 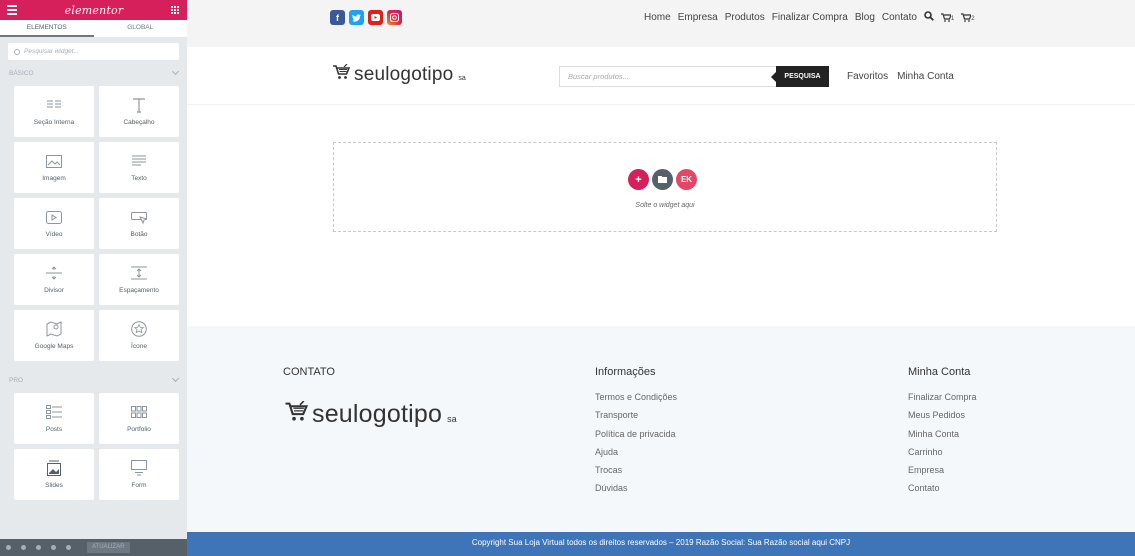 What do you see at coordinates (947, 17) in the screenshot?
I see `cart-icon: 1` at bounding box center [947, 17].